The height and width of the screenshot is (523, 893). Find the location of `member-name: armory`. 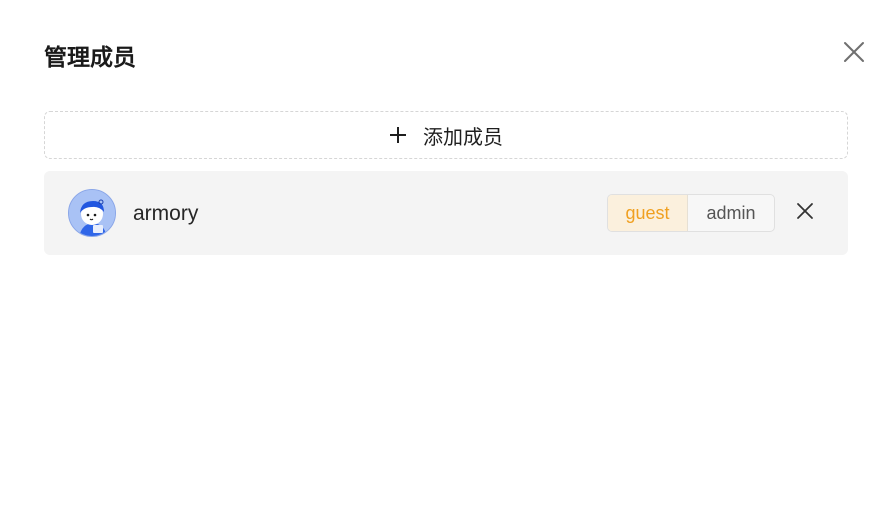

member-name: armory is located at coordinates (166, 213).